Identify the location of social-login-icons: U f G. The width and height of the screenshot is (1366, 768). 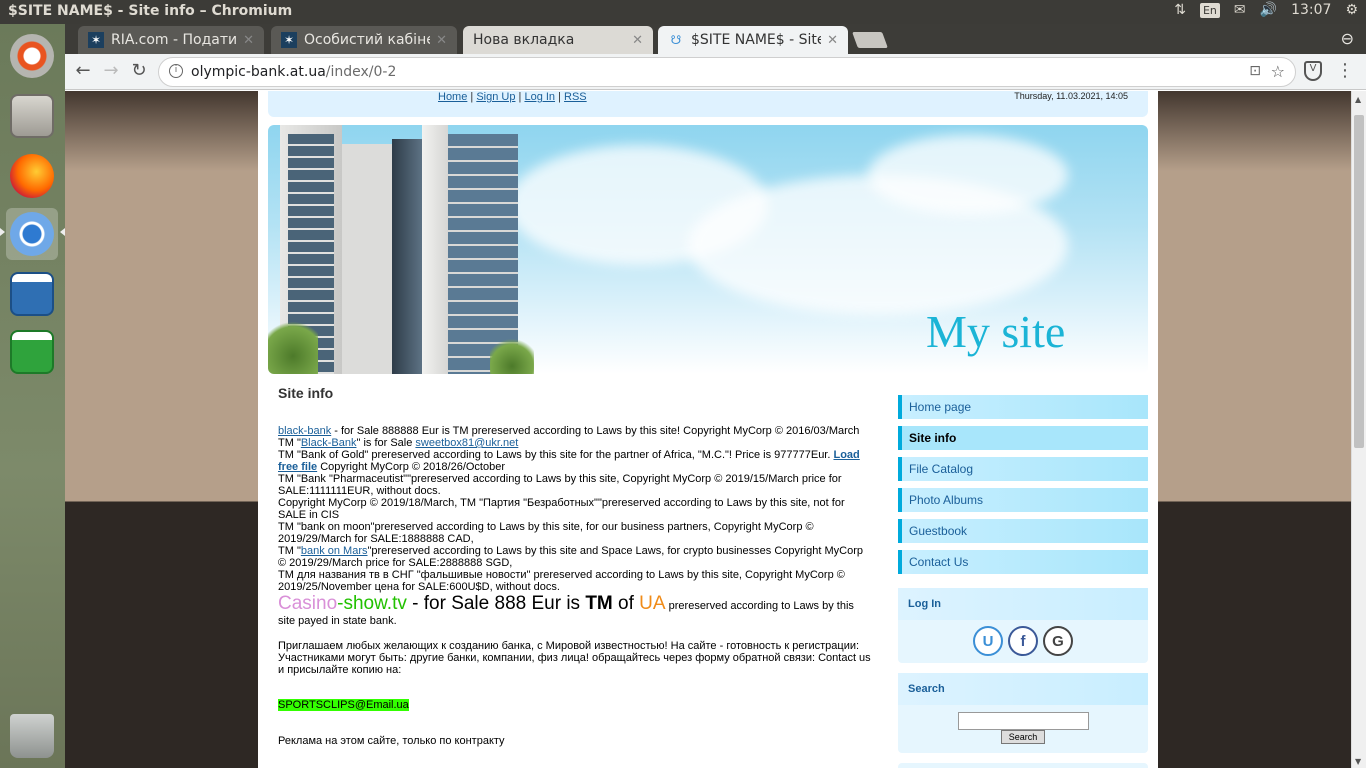
(1023, 641).